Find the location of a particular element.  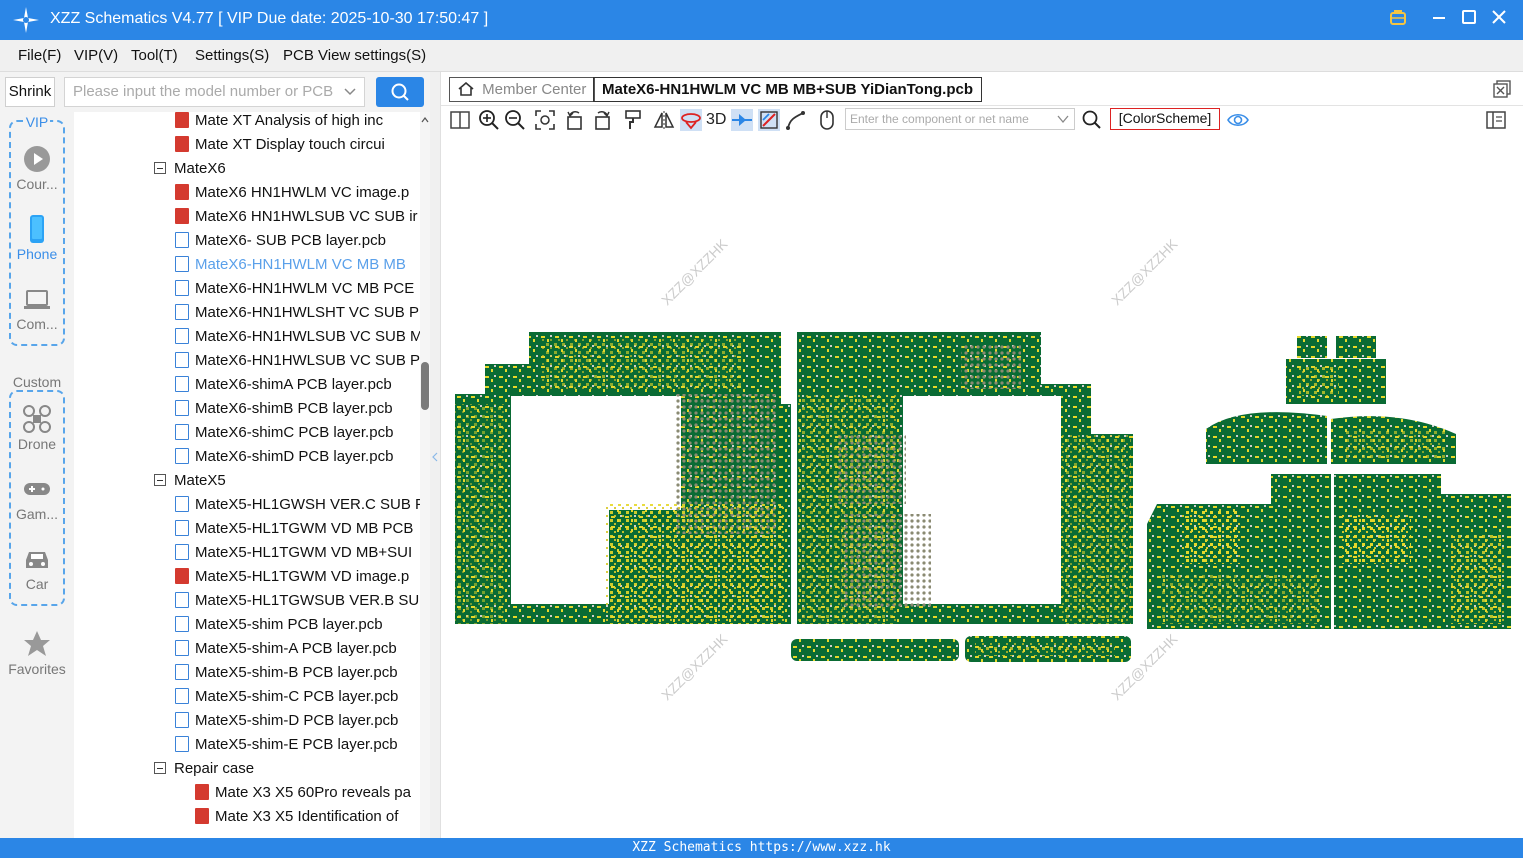

shrink-button: Shrink is located at coordinates (30, 92).